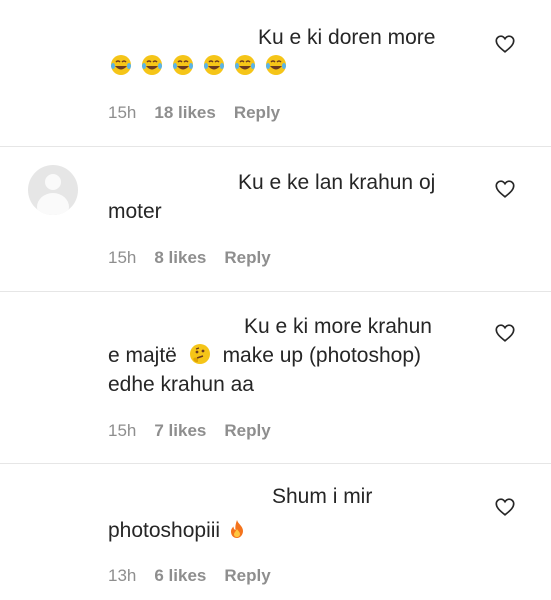 The image size is (551, 600). I want to click on comment-meta: 13h 6 likes Reply, so click(198, 576).